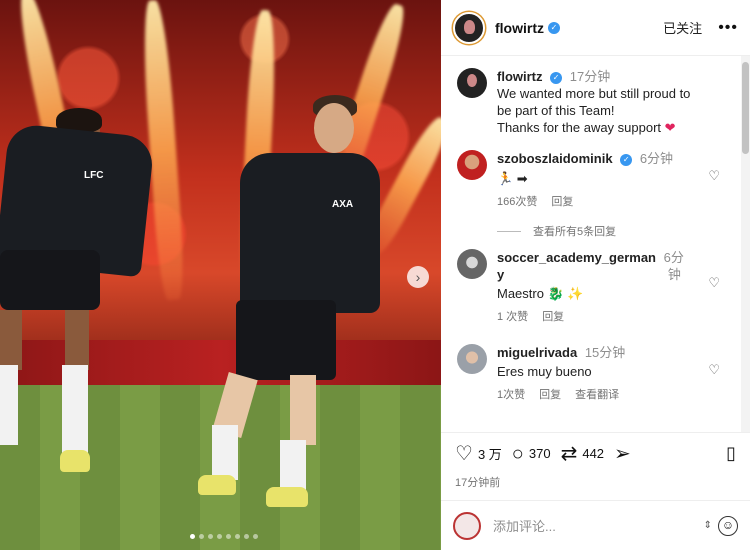  Describe the element at coordinates (728, 525) in the screenshot. I see `emoji-icon: ☺` at that location.